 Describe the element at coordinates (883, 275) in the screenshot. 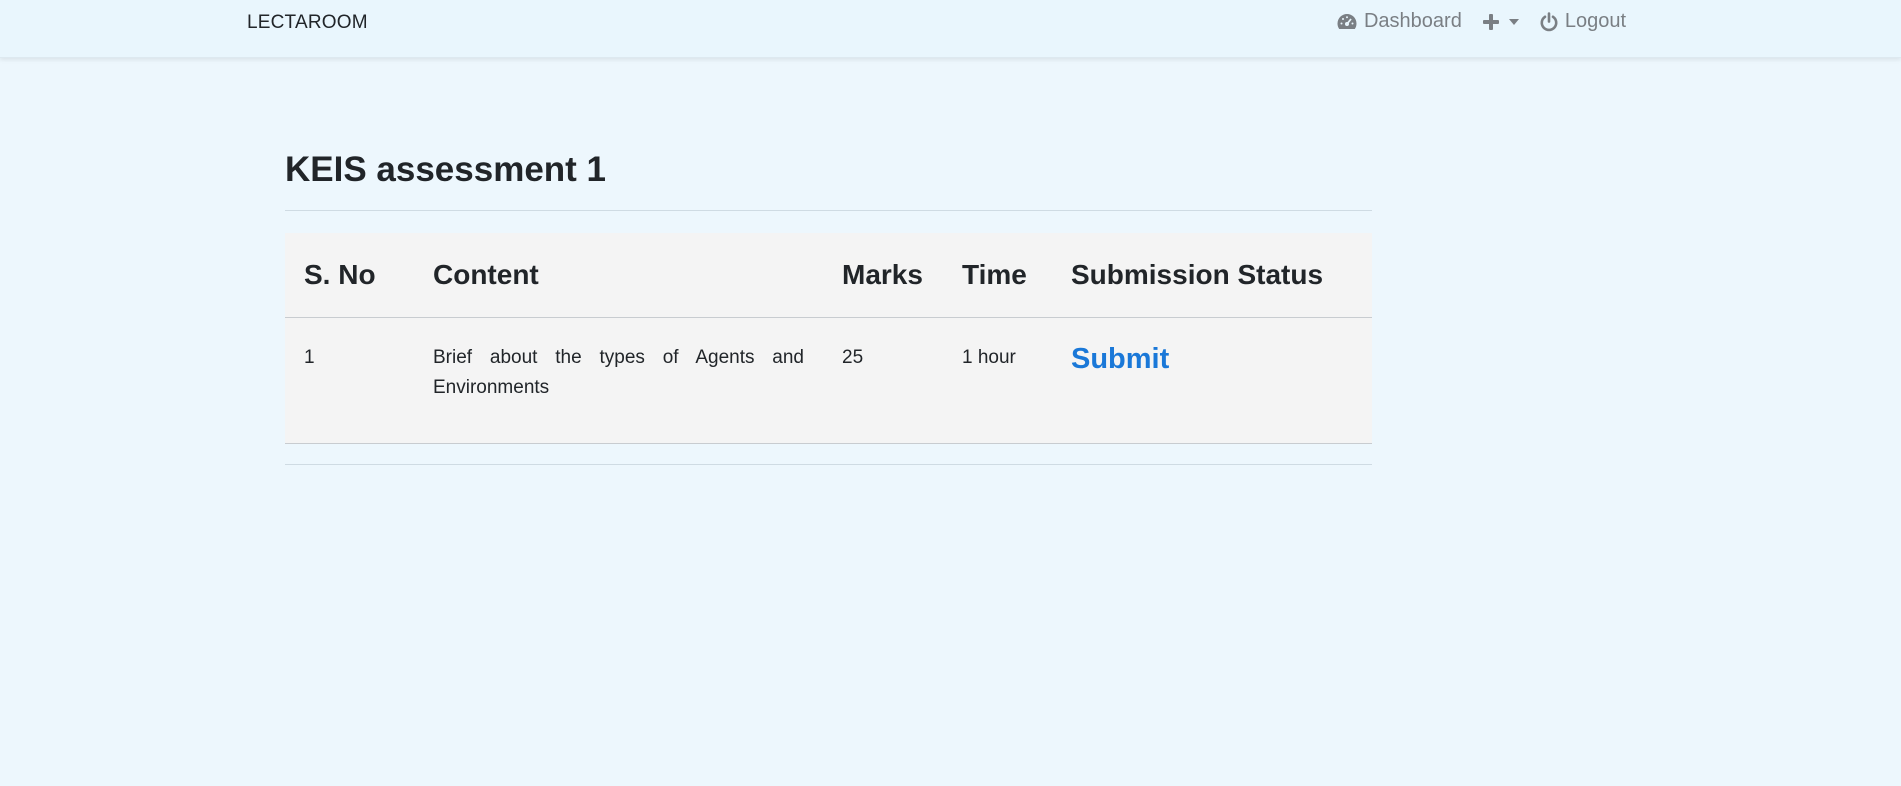

I see `header-marks: Marks` at that location.